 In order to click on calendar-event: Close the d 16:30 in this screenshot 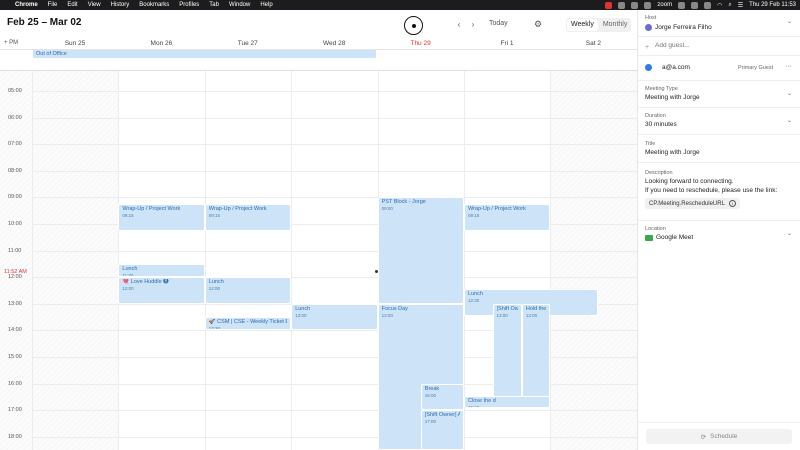, I will do `click(507, 401)`.